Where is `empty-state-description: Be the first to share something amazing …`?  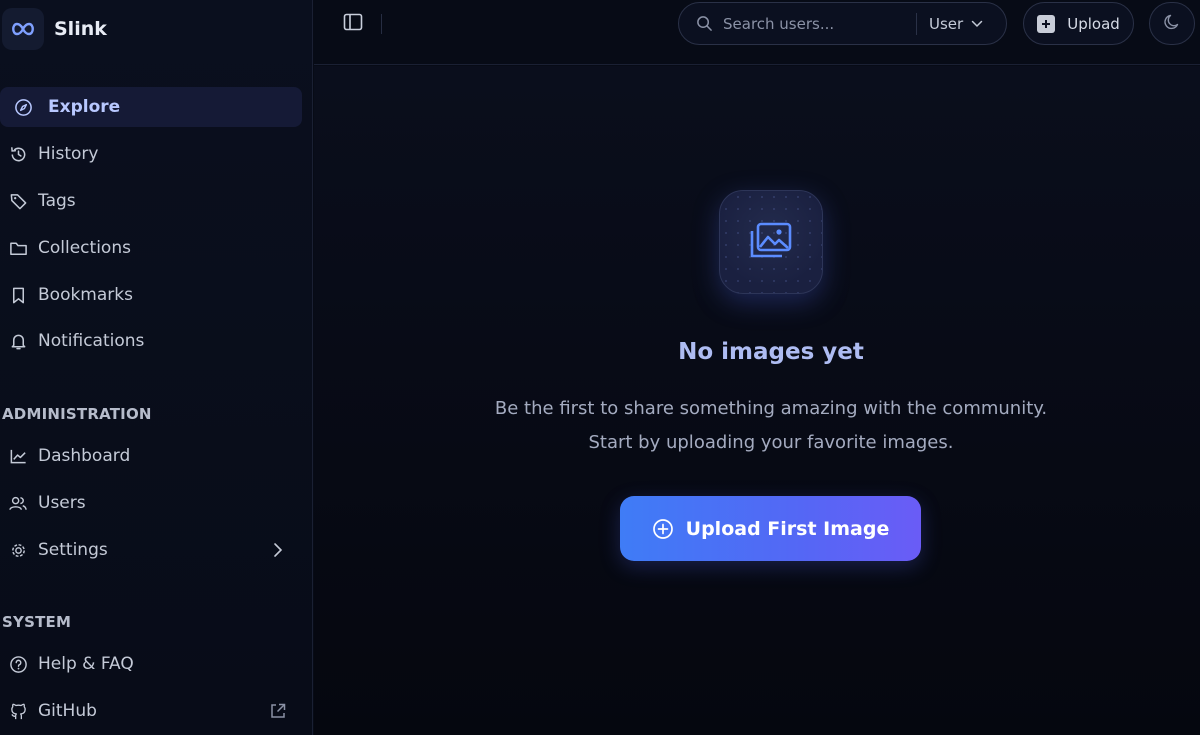
empty-state-description: Be the first to share something amazing … is located at coordinates (757, 426).